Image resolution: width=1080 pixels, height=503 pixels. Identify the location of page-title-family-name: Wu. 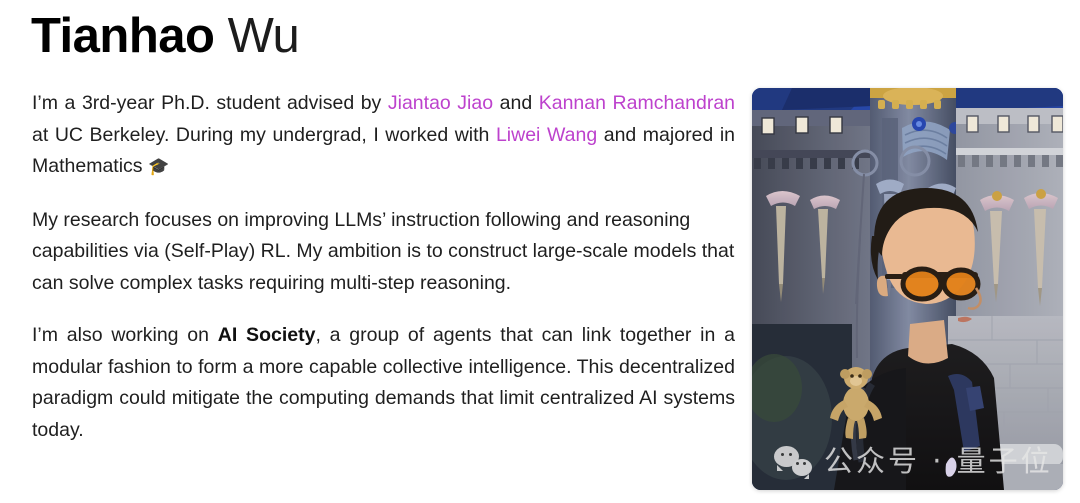
(263, 36).